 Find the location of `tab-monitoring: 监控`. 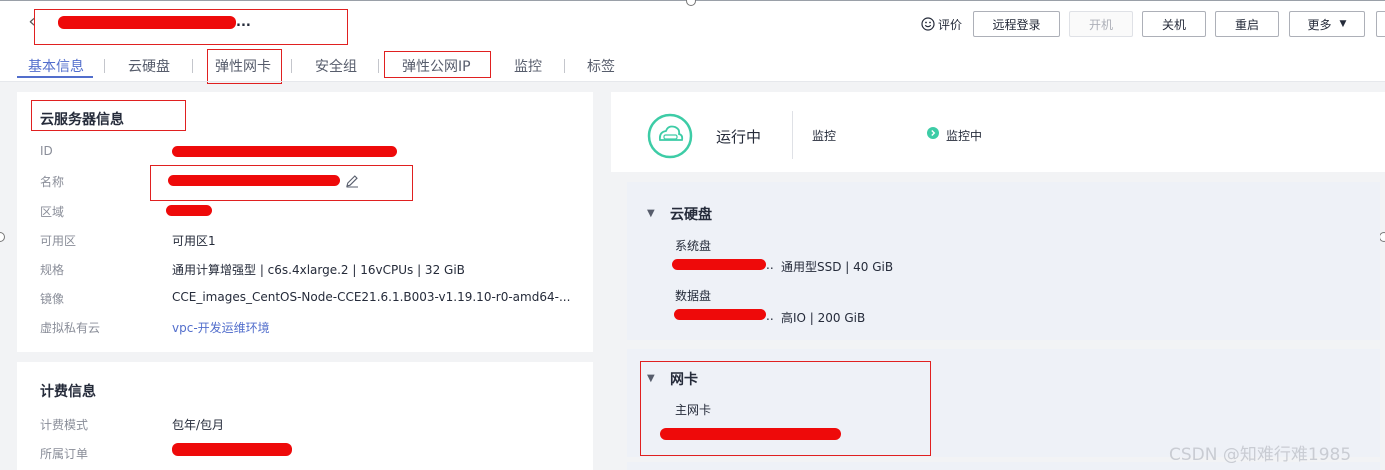

tab-monitoring: 监控 is located at coordinates (528, 66).